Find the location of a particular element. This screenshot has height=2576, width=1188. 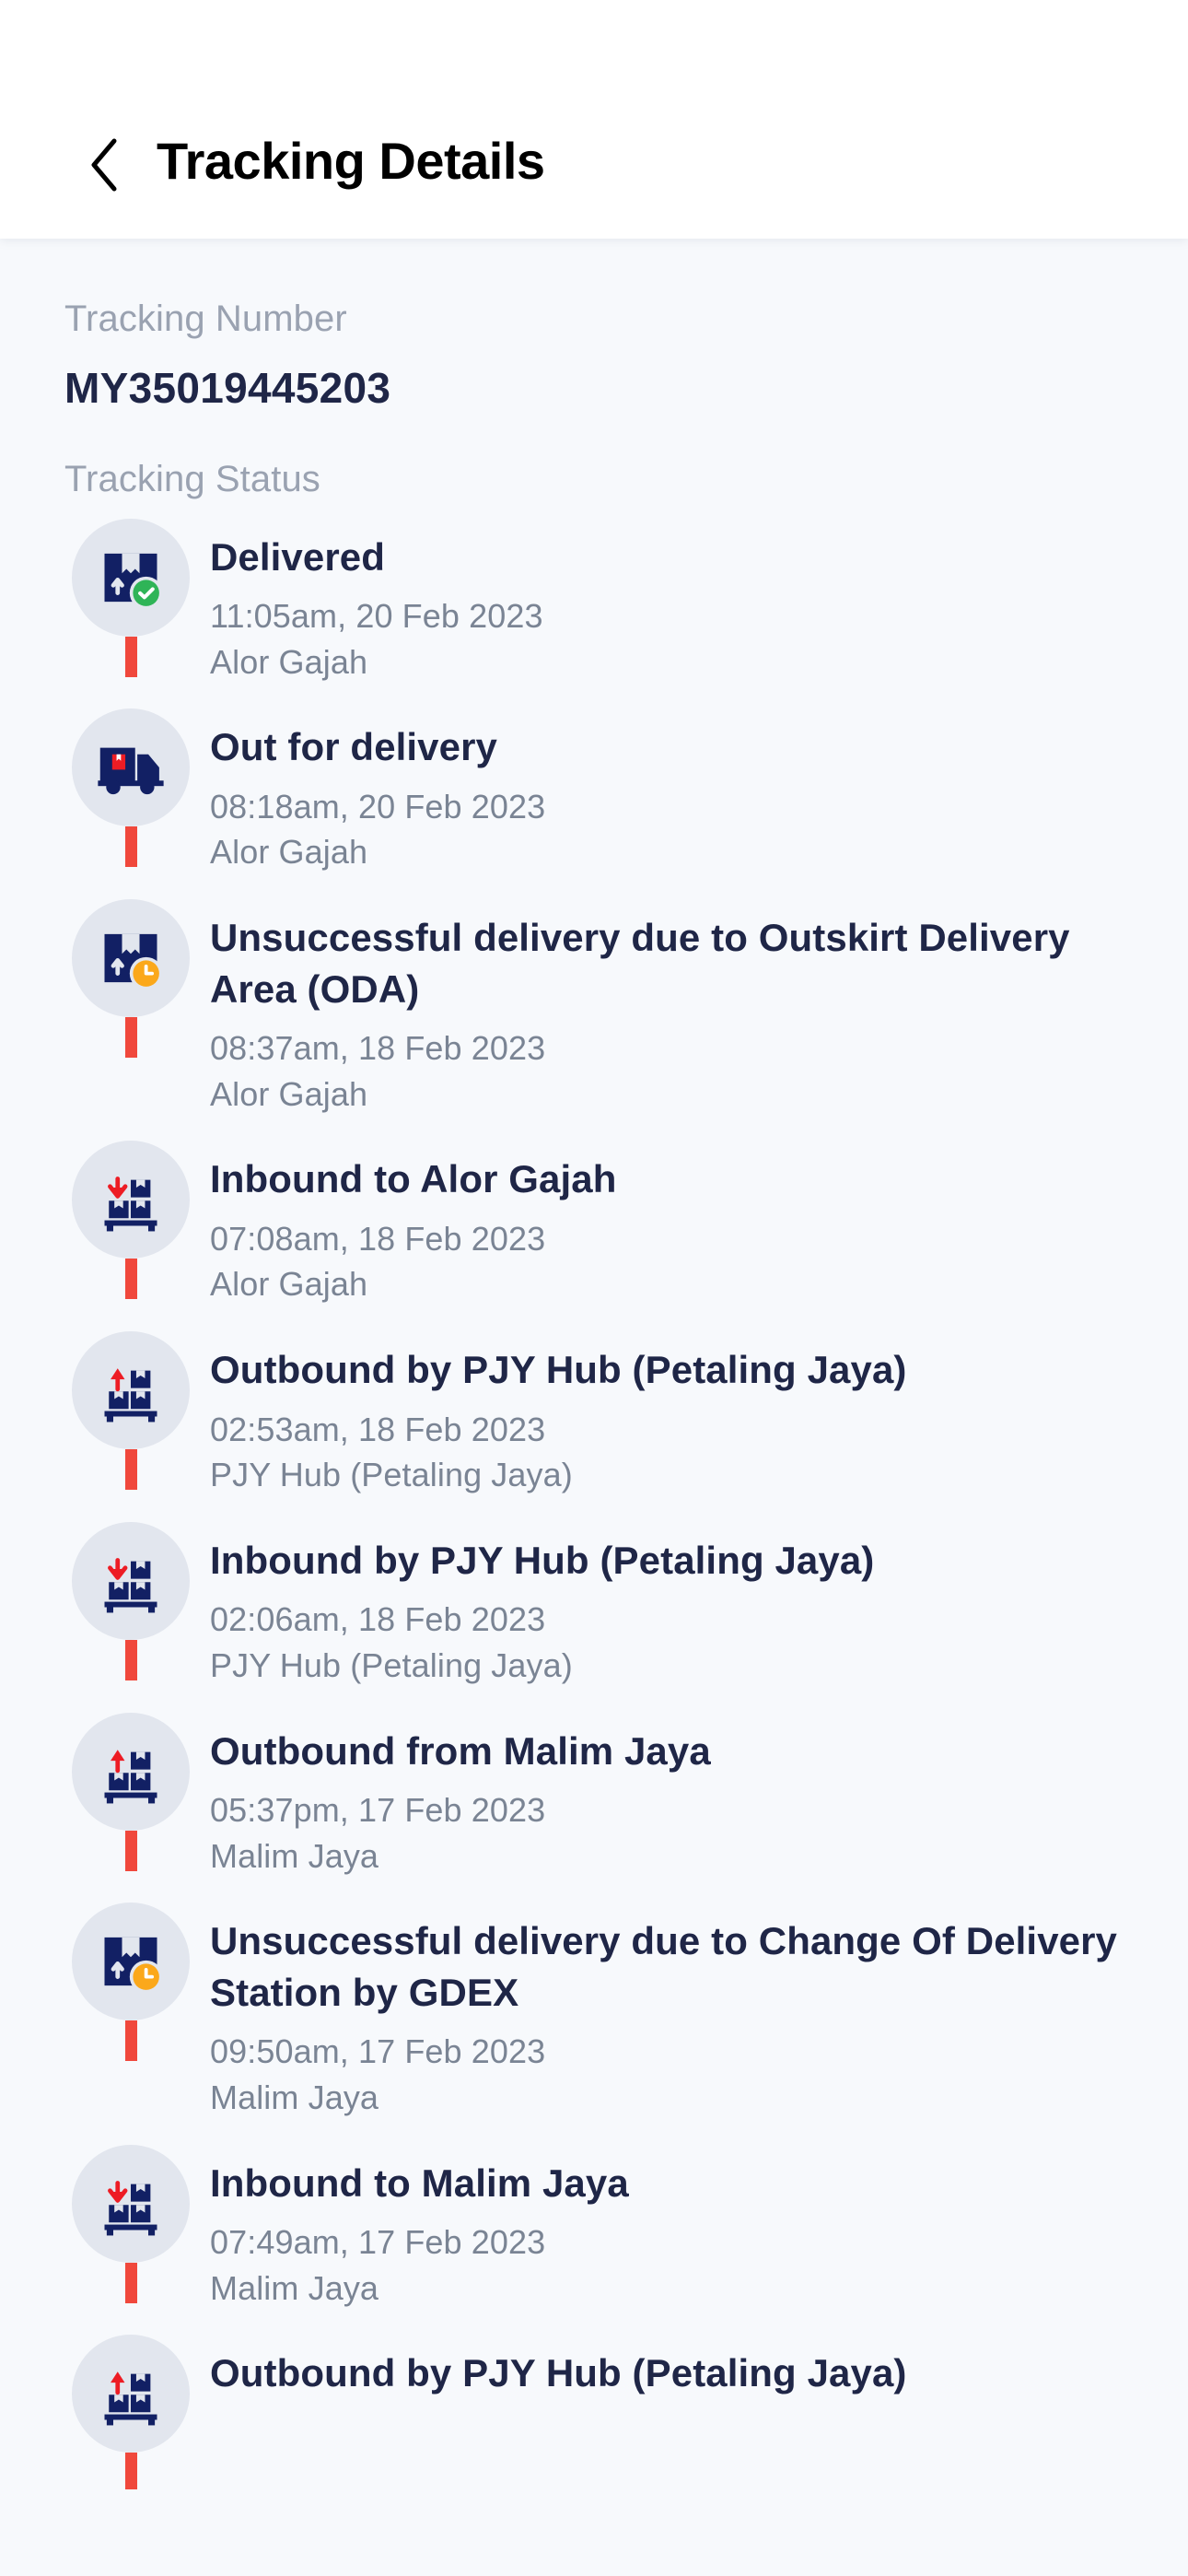

timeline-event-datetime: 08:37am, 18 Feb 2023 is located at coordinates (378, 1047).